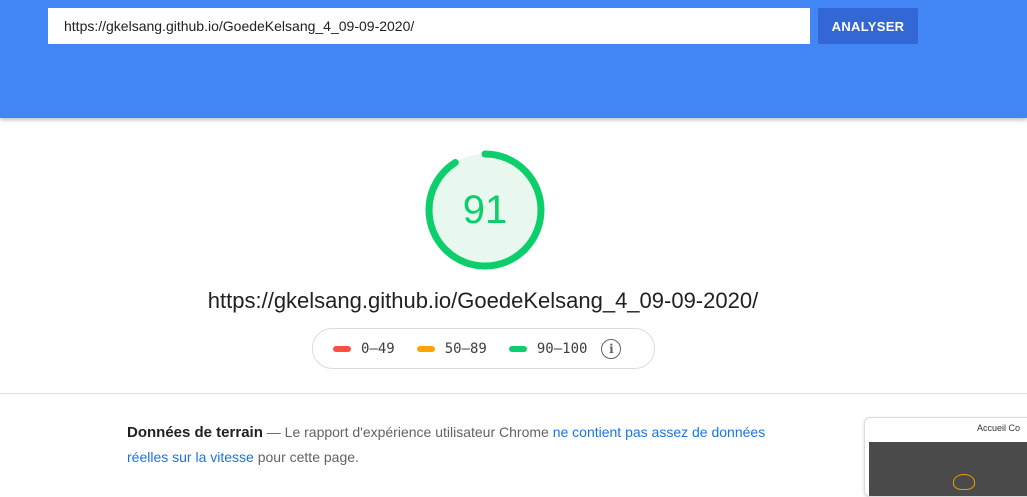 The image size is (1027, 497). What do you see at coordinates (517, 348) in the screenshot?
I see `legend-bar-green` at bounding box center [517, 348].